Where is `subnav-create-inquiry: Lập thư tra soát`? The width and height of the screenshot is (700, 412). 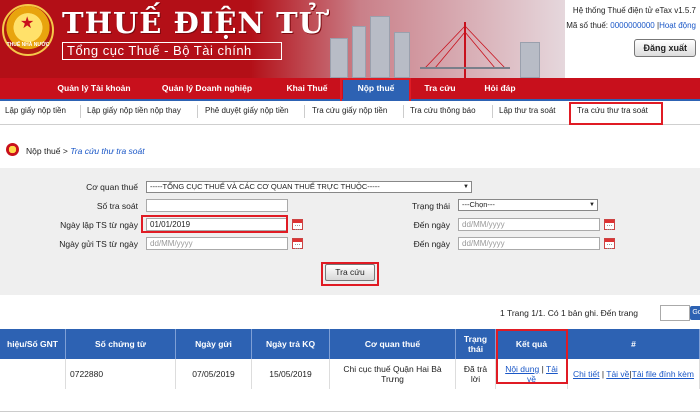
subnav-create-inquiry: Lập thư tra soát is located at coordinates (527, 110).